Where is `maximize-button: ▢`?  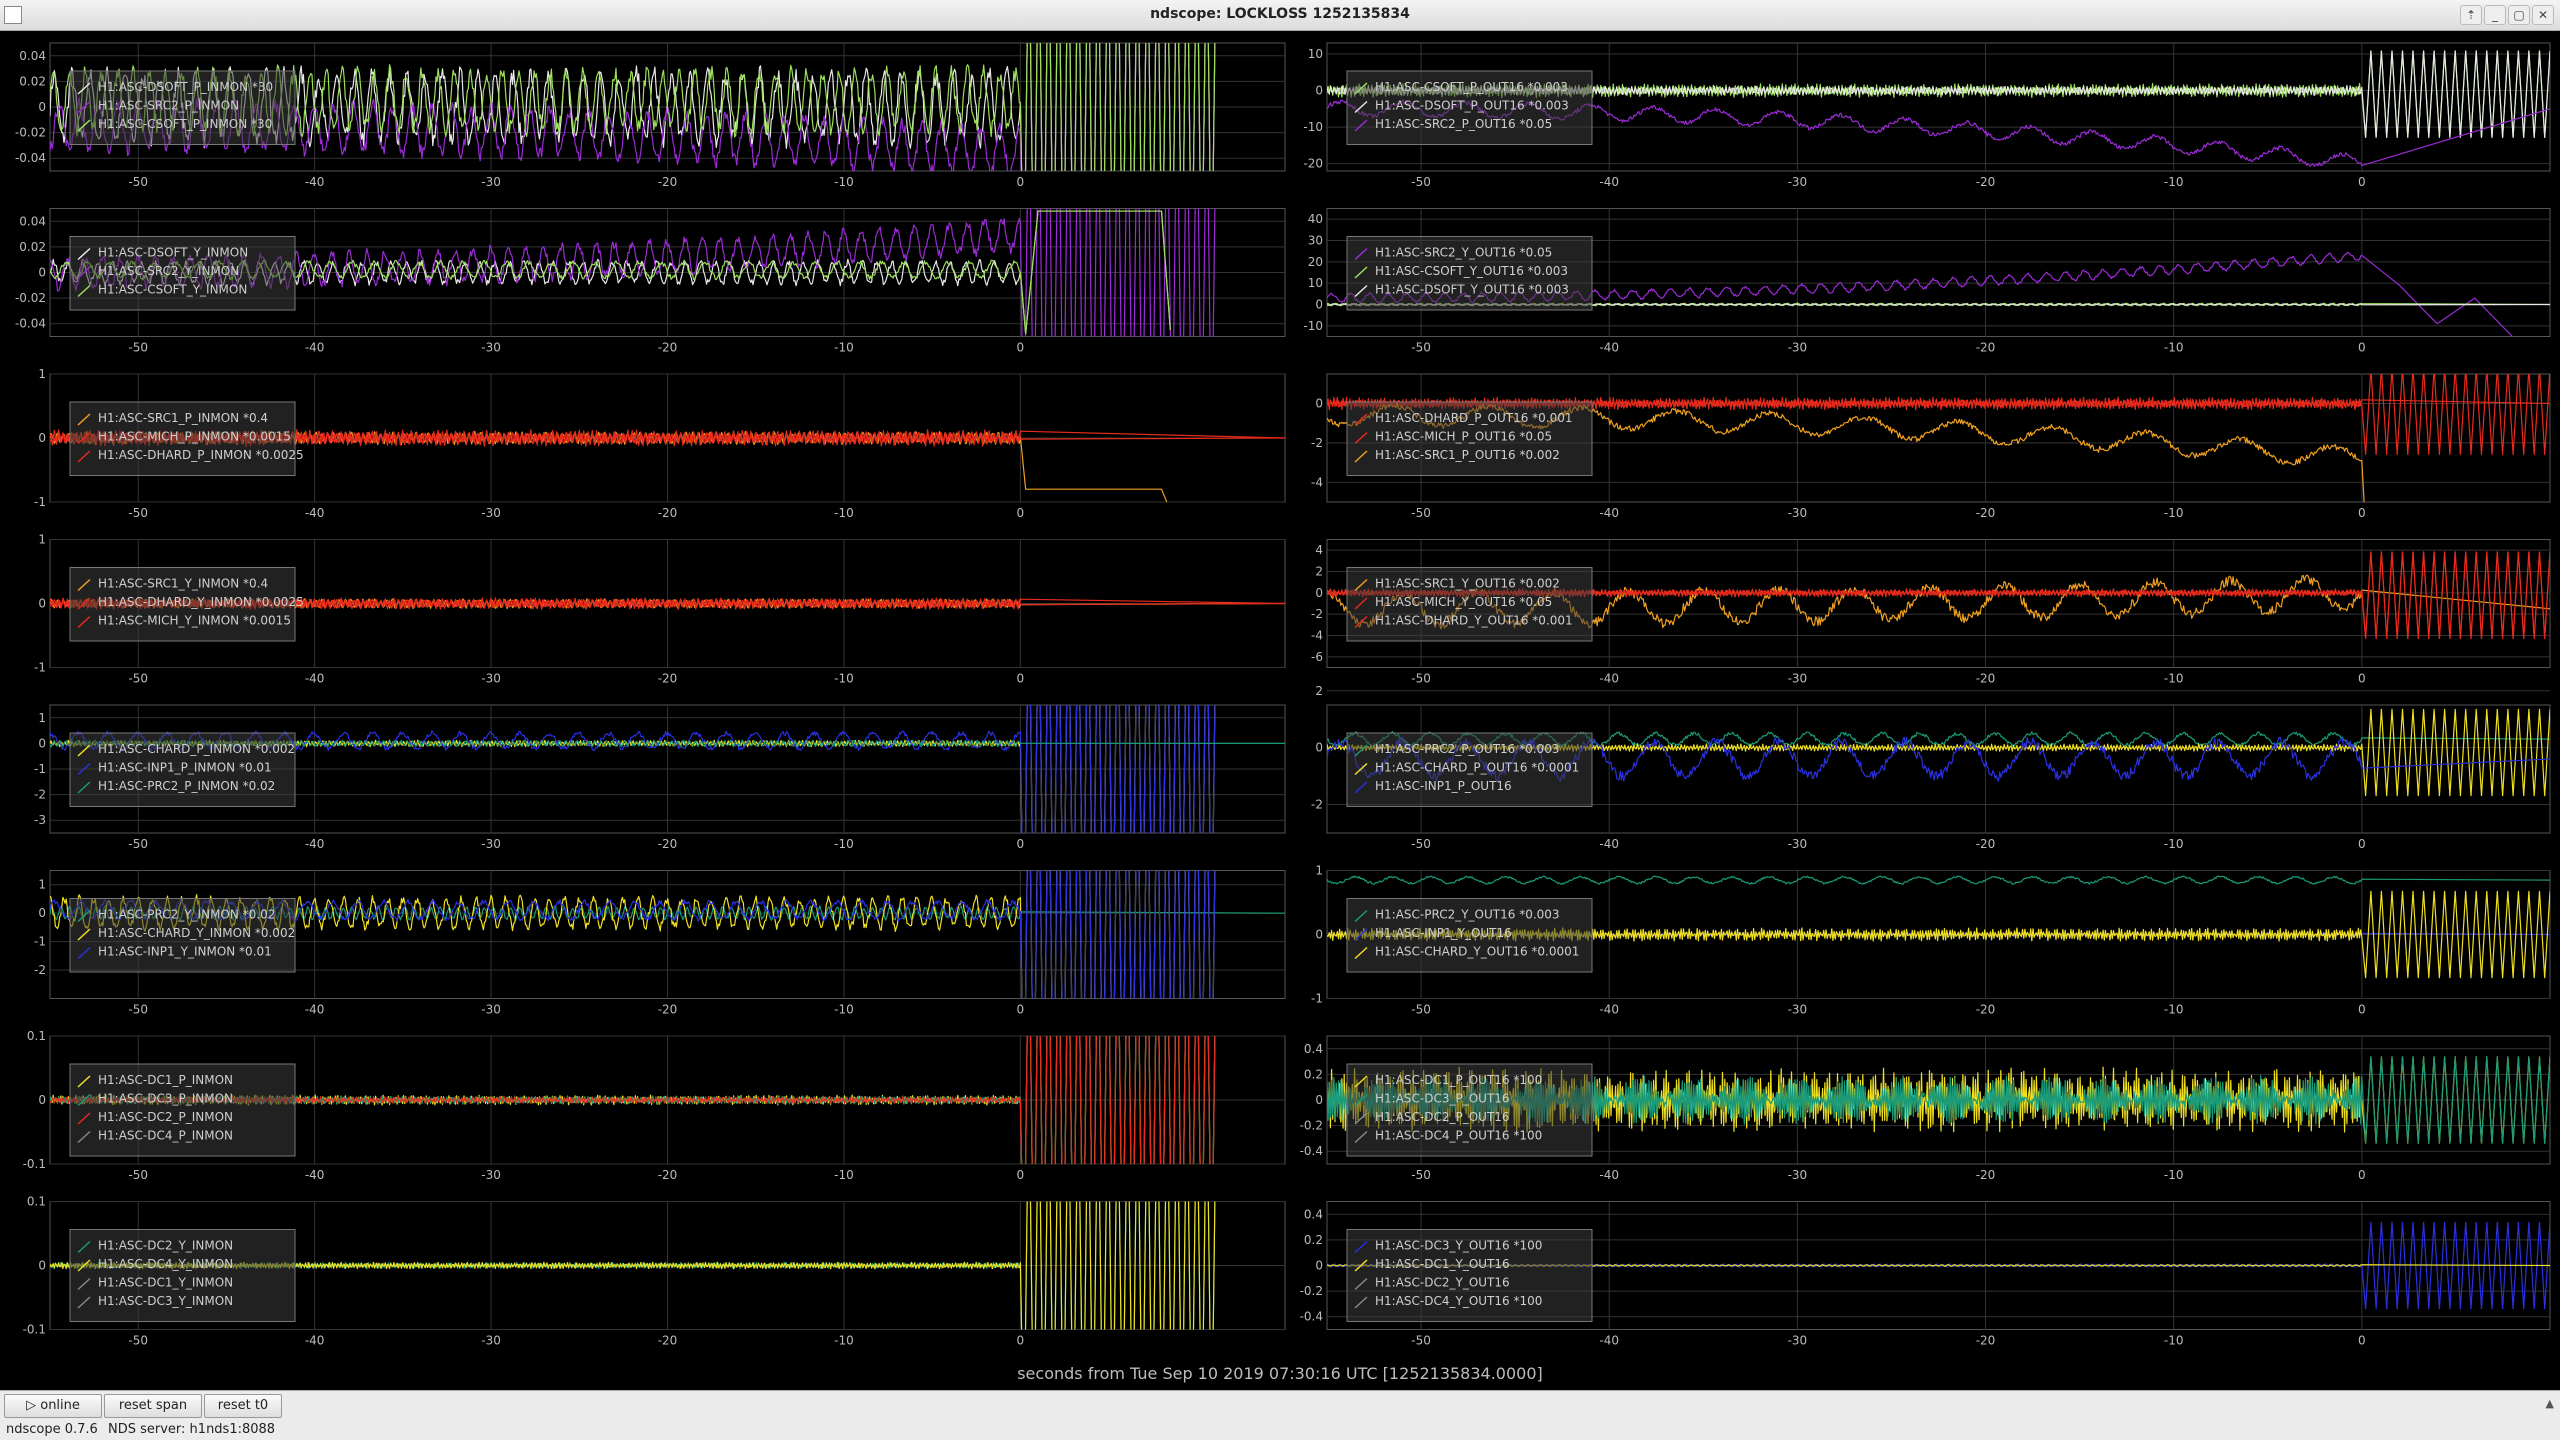
maximize-button: ▢ is located at coordinates (2519, 15).